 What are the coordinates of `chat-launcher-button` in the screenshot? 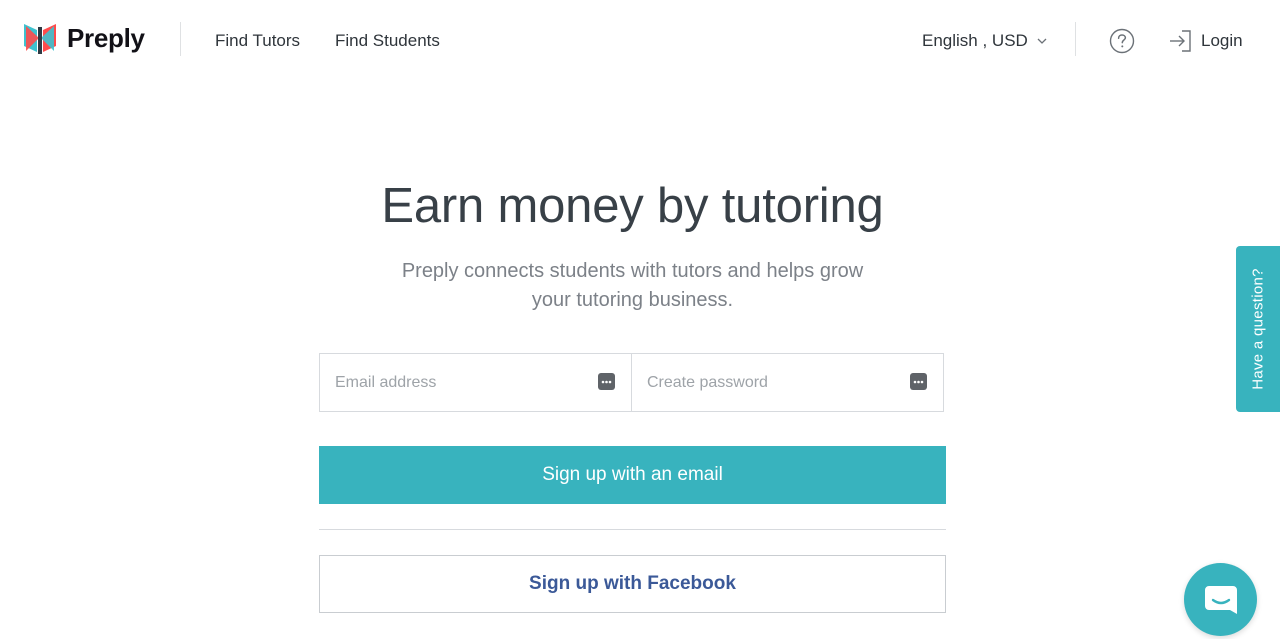 It's located at (1220, 599).